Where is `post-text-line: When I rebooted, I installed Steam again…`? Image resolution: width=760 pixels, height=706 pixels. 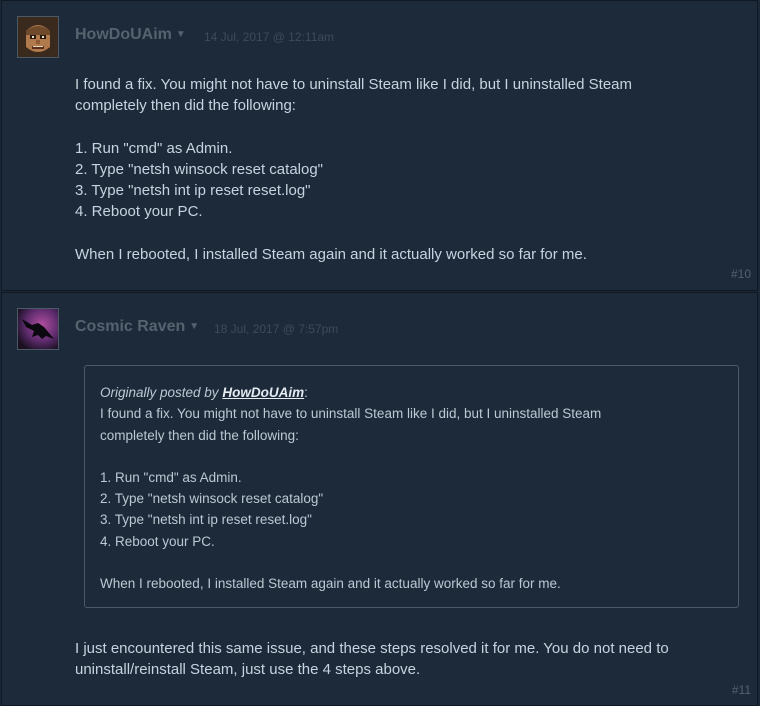
post-text-line: When I rebooted, I installed Steam again… is located at coordinates (331, 254).